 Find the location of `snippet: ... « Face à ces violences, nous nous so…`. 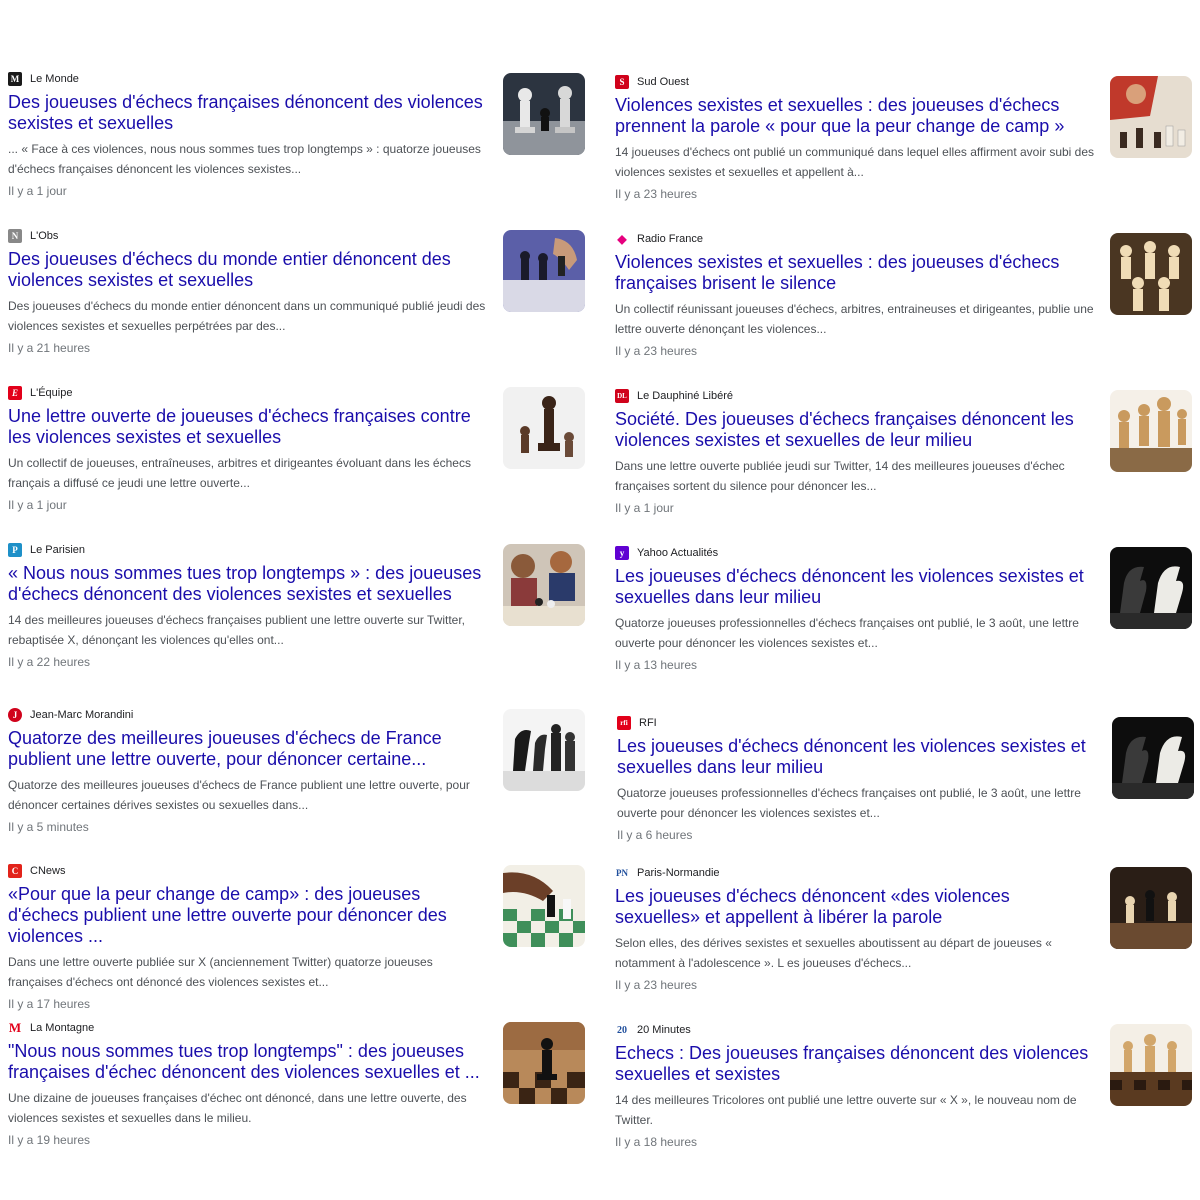

snippet: ... « Face à ces violences, nous nous so… is located at coordinates (244, 159).